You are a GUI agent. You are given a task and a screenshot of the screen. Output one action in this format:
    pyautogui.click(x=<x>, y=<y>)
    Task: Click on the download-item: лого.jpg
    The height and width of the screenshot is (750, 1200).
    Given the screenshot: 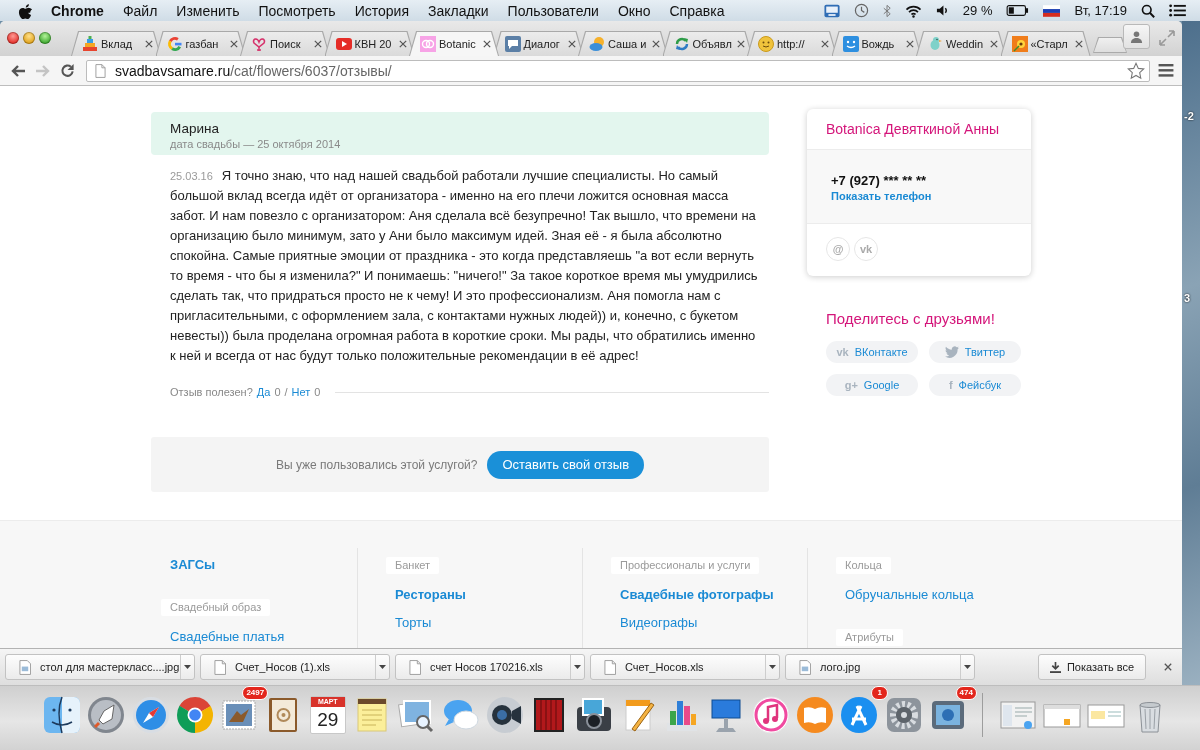 What is the action you would take?
    pyautogui.click(x=880, y=667)
    